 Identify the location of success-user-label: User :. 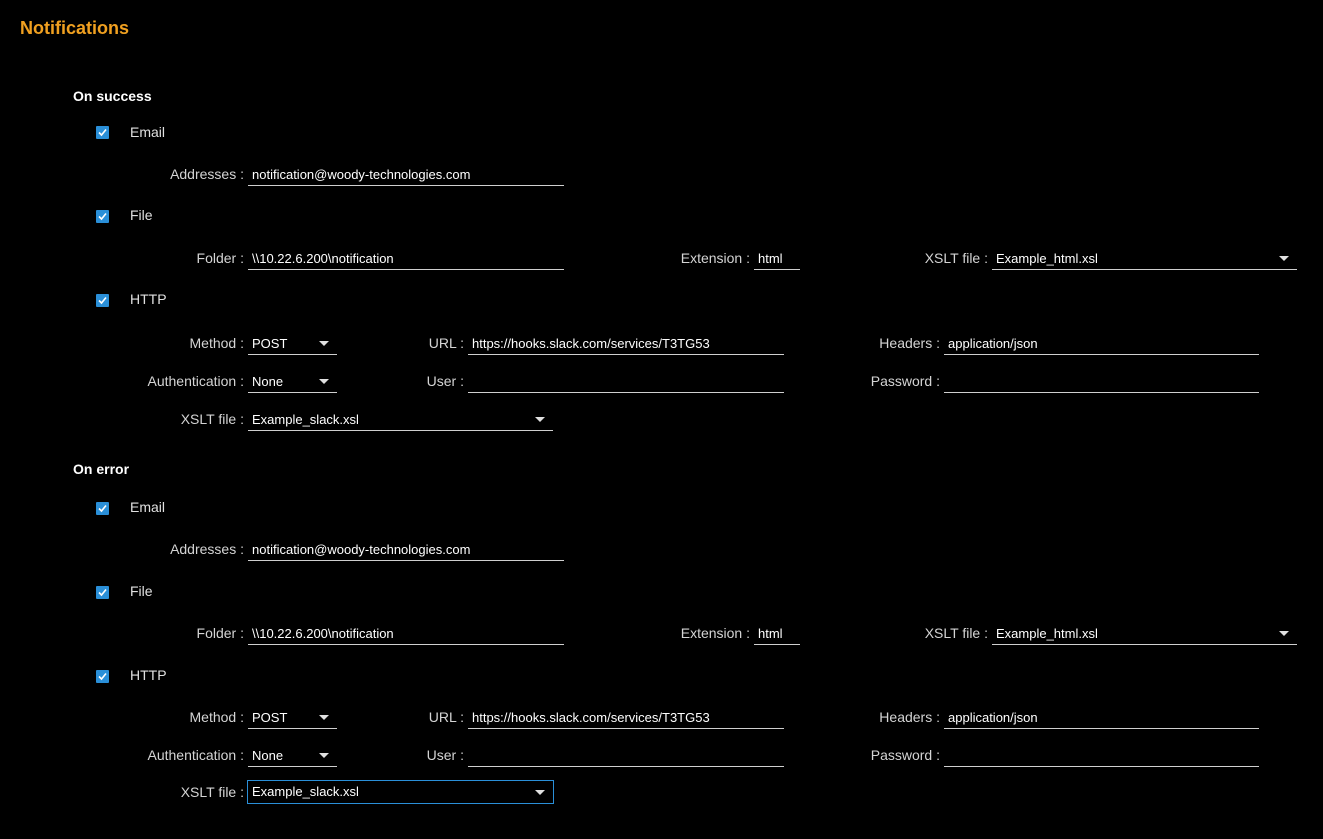
(445, 381).